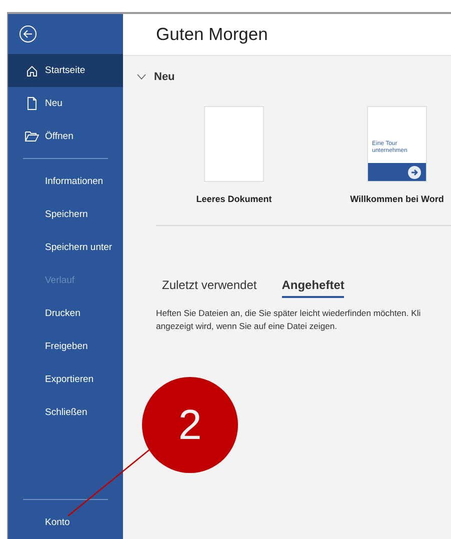  What do you see at coordinates (32, 136) in the screenshot?
I see `folder-icon` at bounding box center [32, 136].